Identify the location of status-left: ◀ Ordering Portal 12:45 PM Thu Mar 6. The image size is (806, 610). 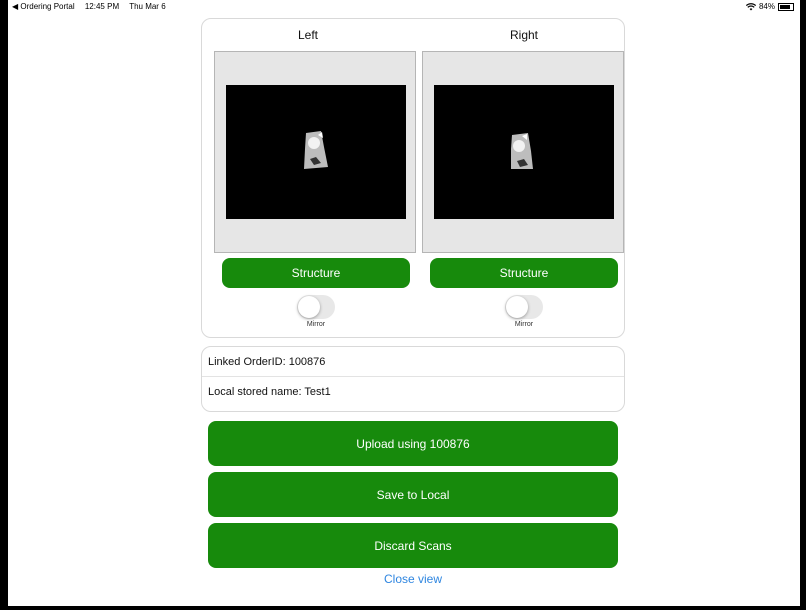
(93, 6).